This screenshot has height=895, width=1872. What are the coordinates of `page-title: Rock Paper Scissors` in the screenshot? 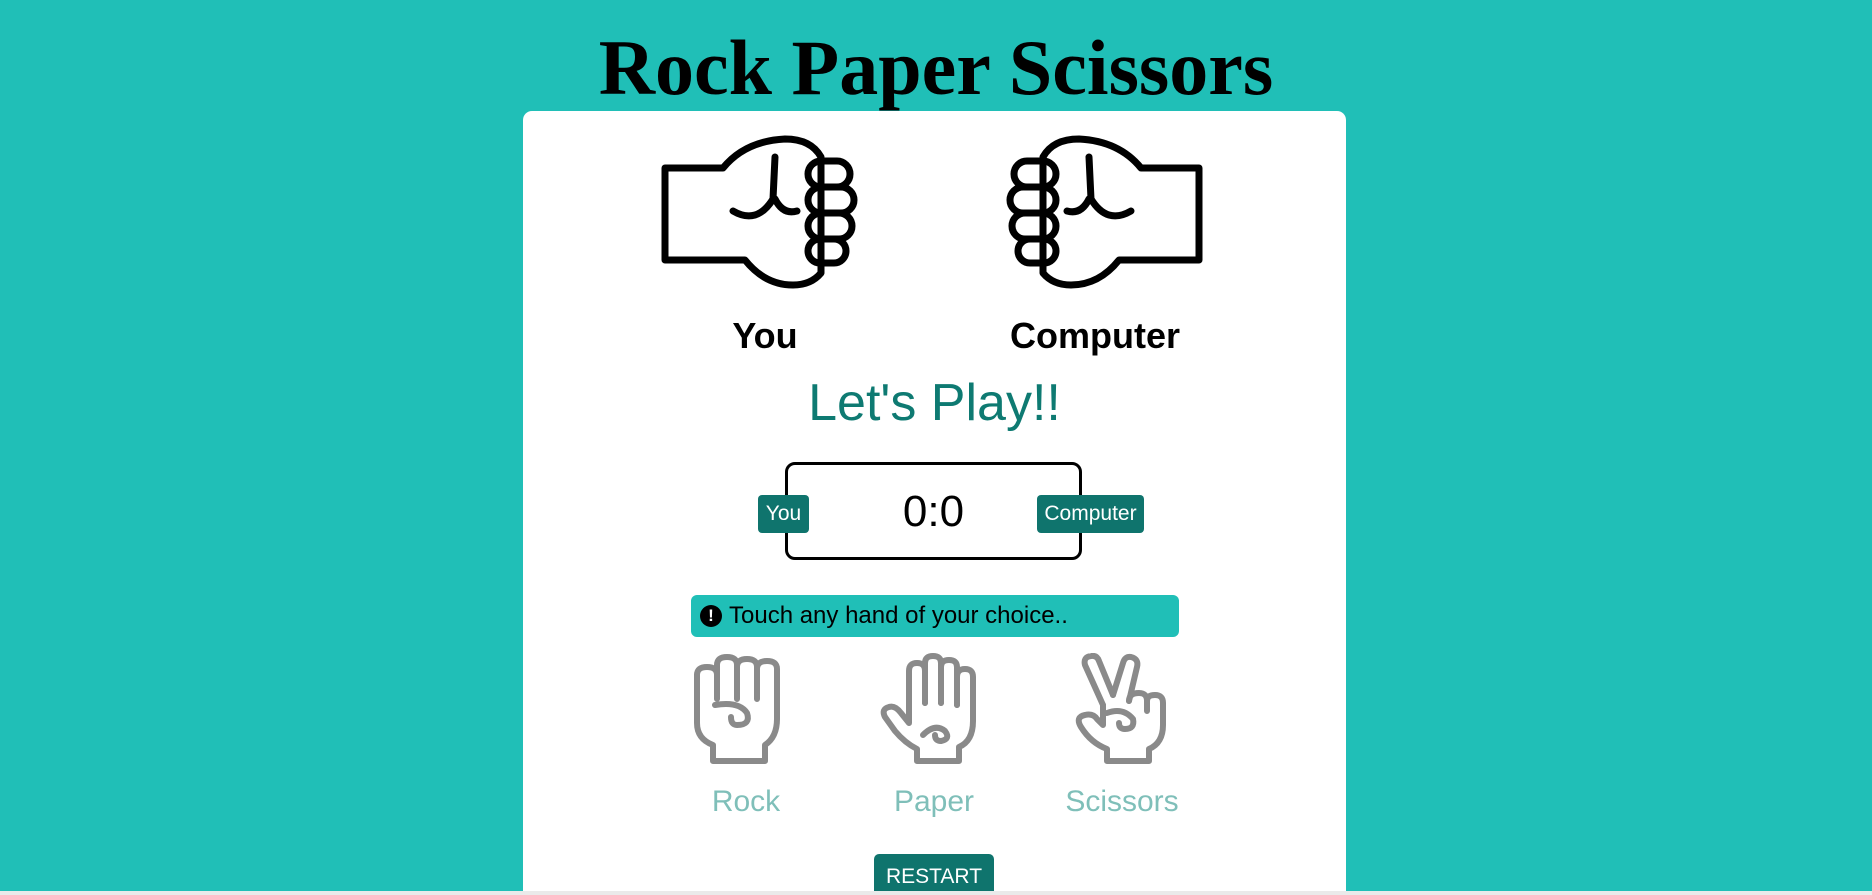 It's located at (936, 67).